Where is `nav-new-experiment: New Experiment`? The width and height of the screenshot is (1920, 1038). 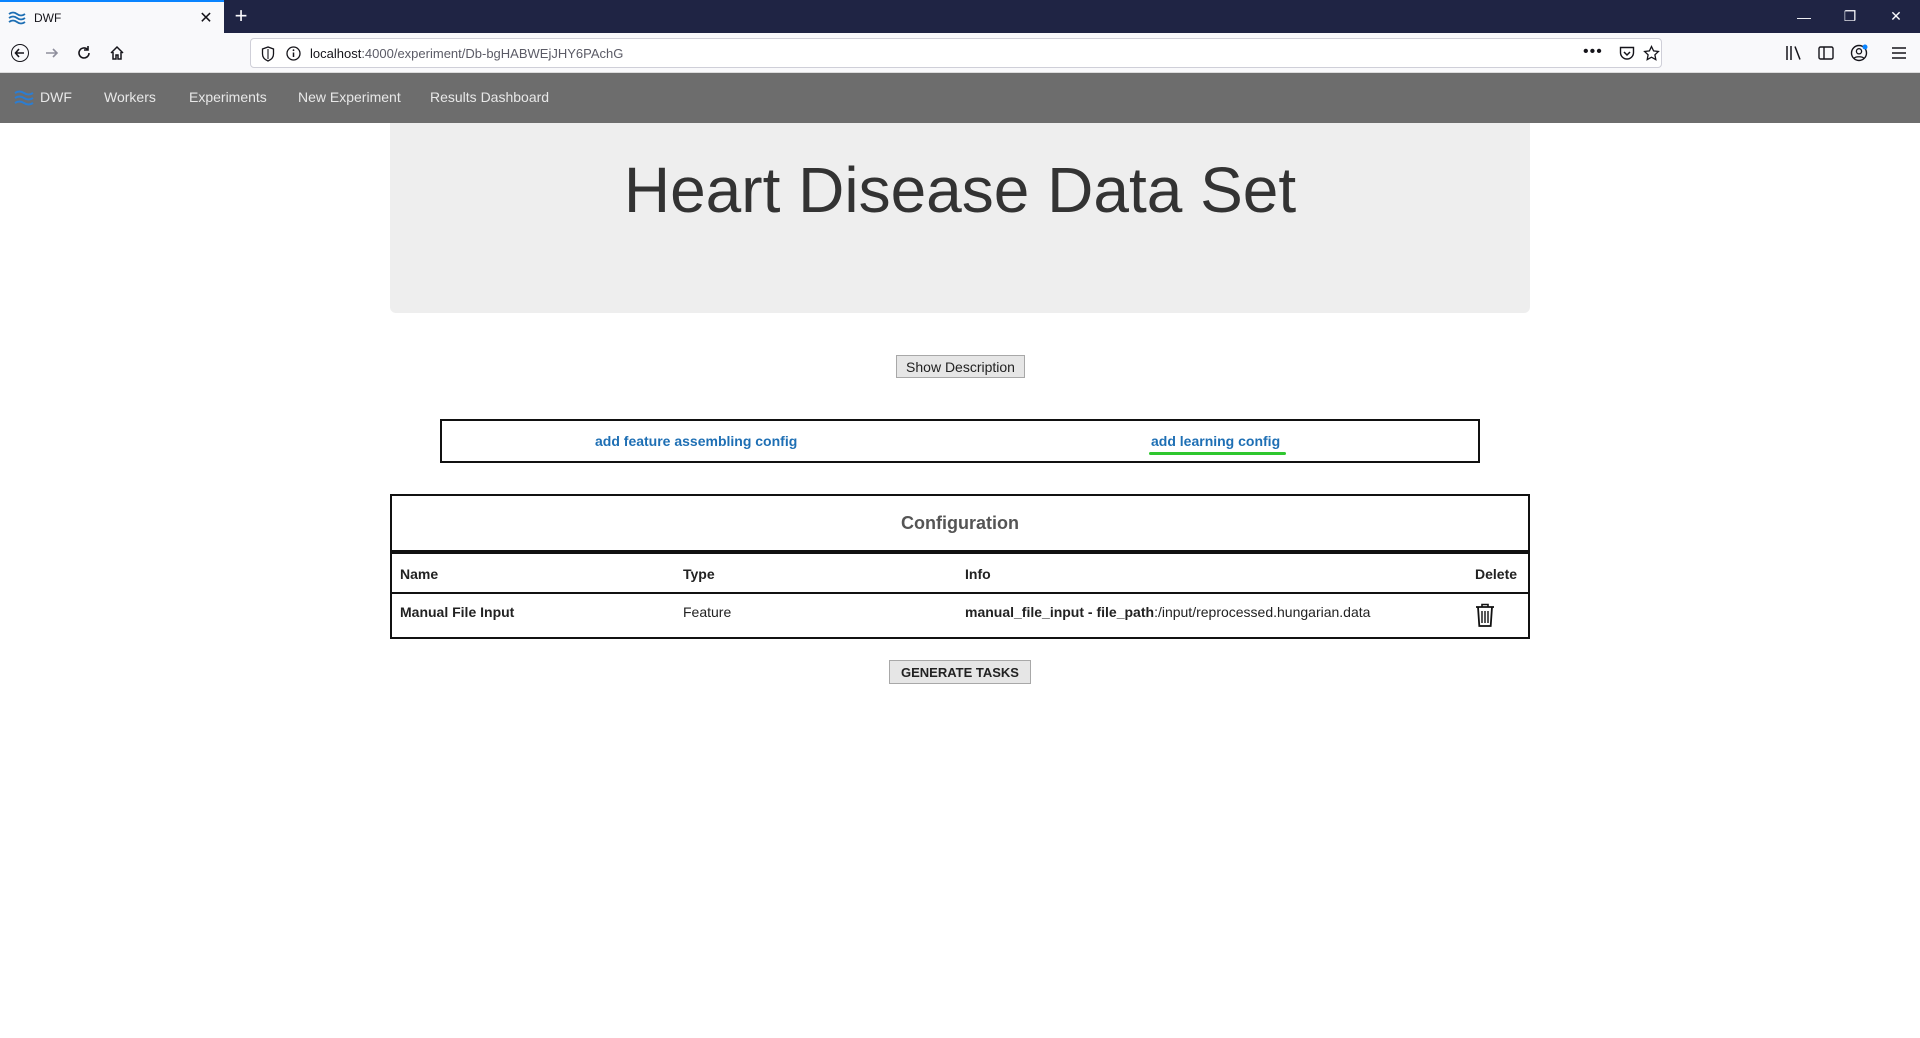
nav-new-experiment: New Experiment is located at coordinates (349, 97).